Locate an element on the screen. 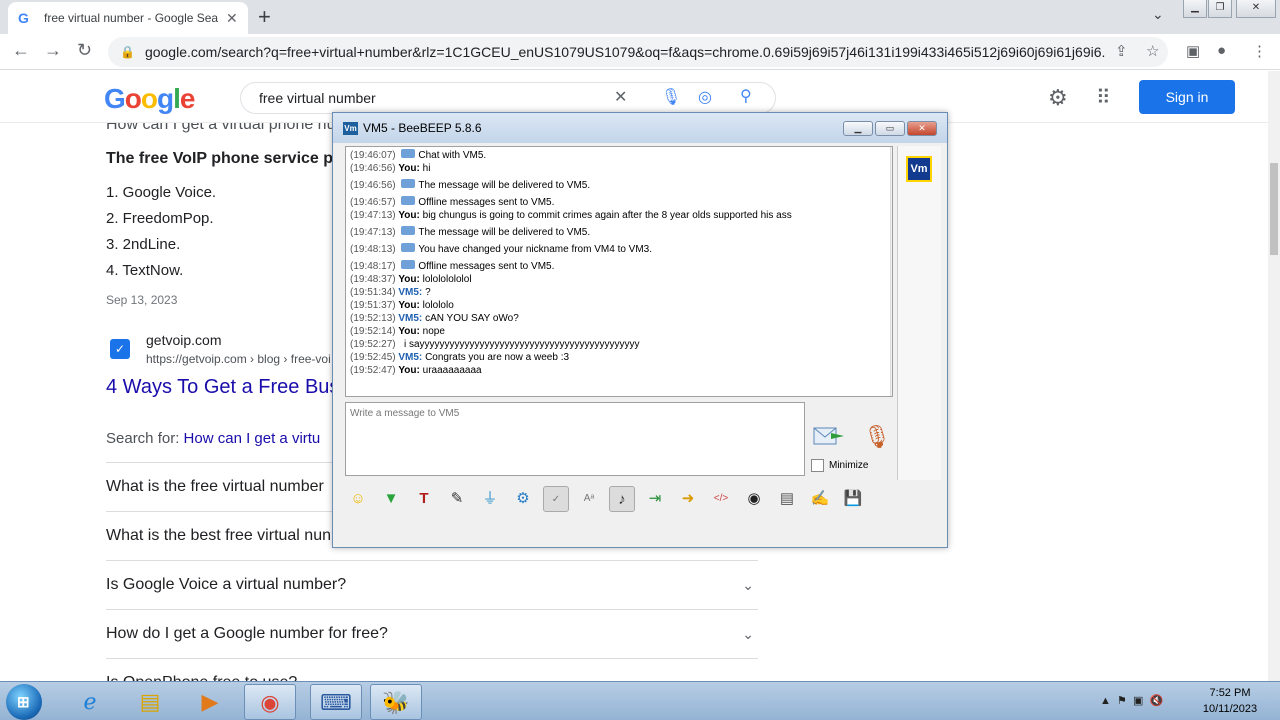 This screenshot has width=1280, height=720. filter-icon: ⏚ is located at coordinates (490, 499).